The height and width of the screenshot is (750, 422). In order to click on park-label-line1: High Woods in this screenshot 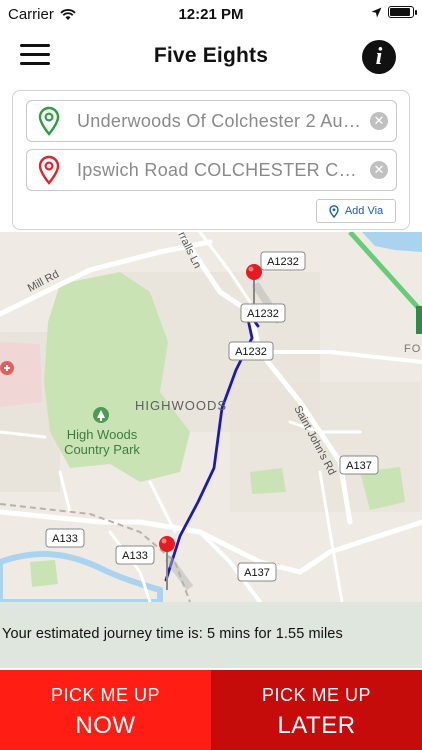, I will do `click(102, 434)`.